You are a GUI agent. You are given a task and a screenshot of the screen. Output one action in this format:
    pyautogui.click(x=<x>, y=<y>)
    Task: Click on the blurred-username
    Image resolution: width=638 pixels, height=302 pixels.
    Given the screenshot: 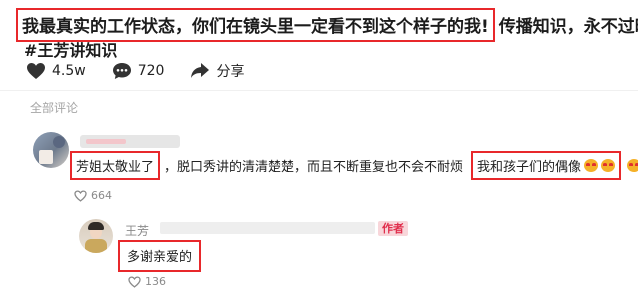 What is the action you would take?
    pyautogui.click(x=130, y=141)
    